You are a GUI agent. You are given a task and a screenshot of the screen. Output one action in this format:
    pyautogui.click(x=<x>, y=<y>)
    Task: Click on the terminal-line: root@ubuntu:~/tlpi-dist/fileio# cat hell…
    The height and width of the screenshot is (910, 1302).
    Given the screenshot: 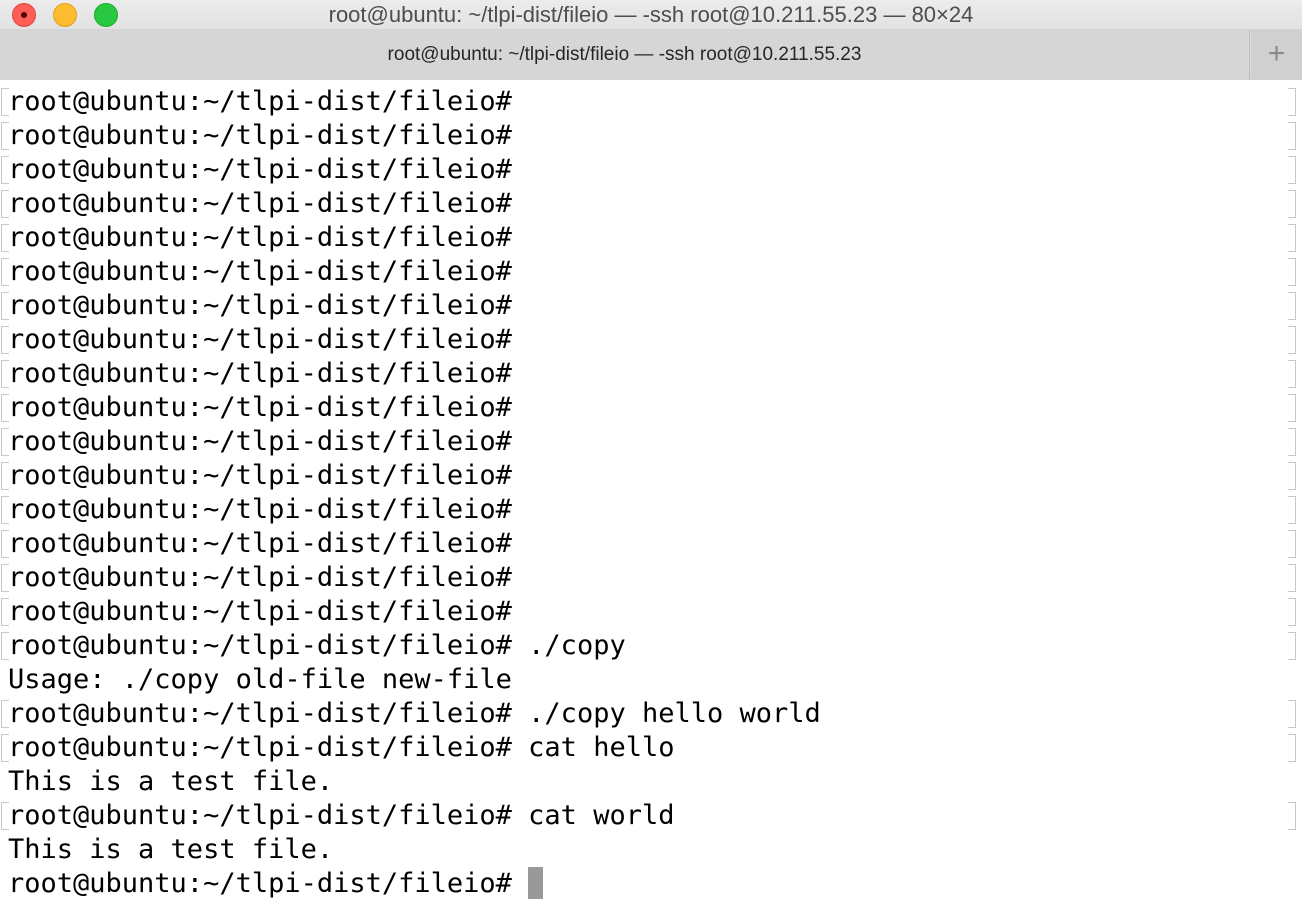 What is the action you would take?
    pyautogui.click(x=341, y=748)
    